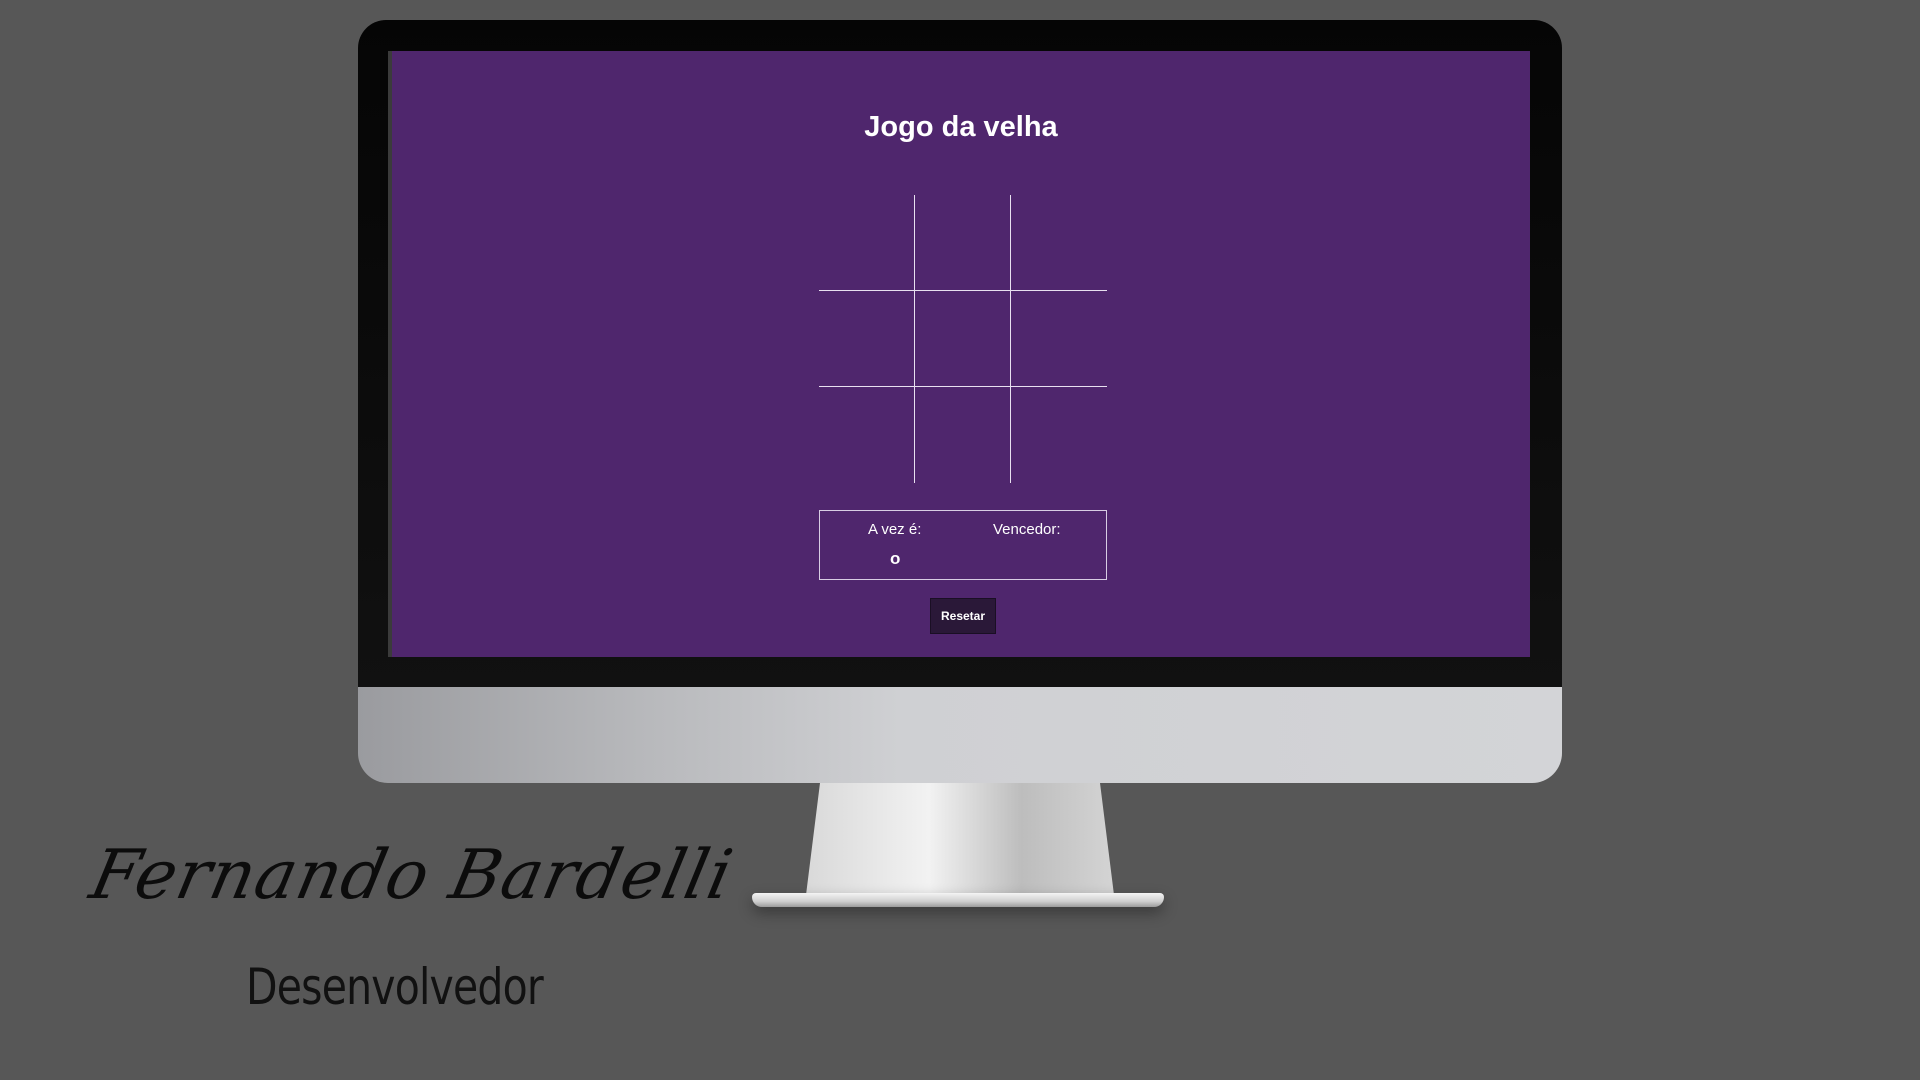 Image resolution: width=1920 pixels, height=1080 pixels. Describe the element at coordinates (395, 987) in the screenshot. I see `author-role: Desenvolvedor` at that location.